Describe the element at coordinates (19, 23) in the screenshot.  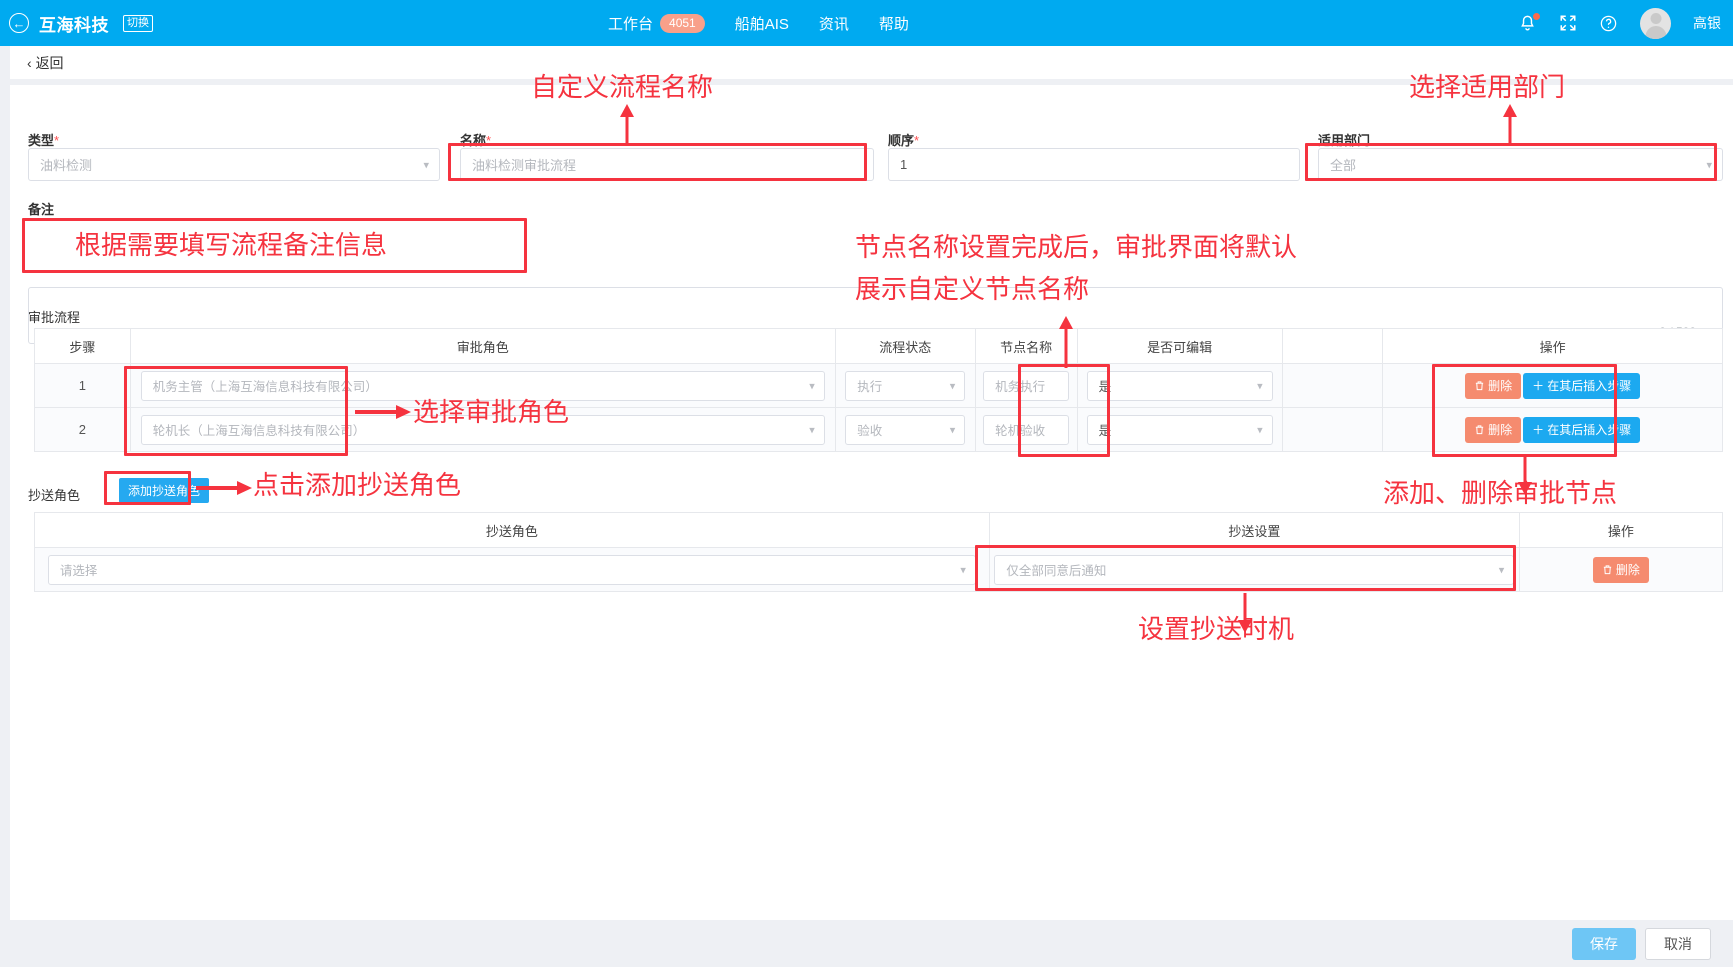
I see `back-arrow-circle-icon: ←` at that location.